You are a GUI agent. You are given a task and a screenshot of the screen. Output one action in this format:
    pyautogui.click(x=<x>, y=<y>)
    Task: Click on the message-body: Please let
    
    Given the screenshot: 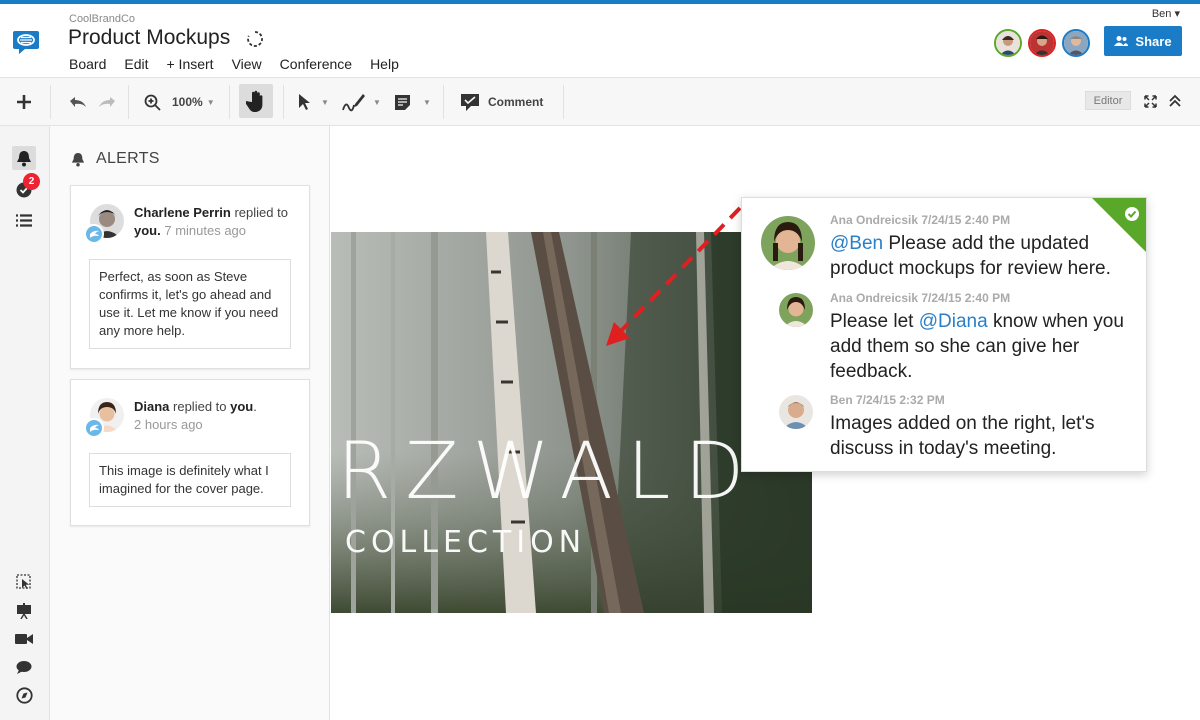 What is the action you would take?
    pyautogui.click(x=874, y=321)
    